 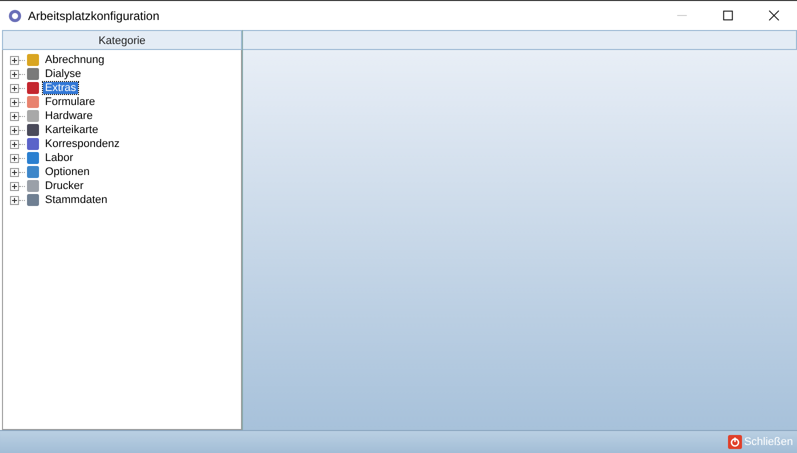 I want to click on tree-item: Dialyse, so click(x=63, y=74).